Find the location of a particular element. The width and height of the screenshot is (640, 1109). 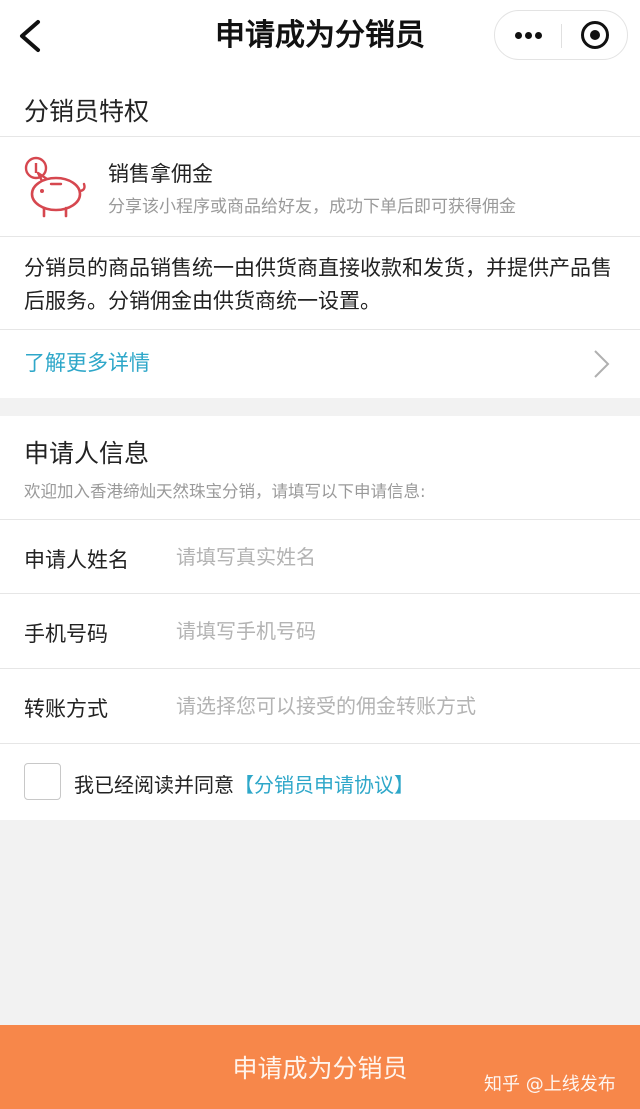

back-button is located at coordinates (32, 36).